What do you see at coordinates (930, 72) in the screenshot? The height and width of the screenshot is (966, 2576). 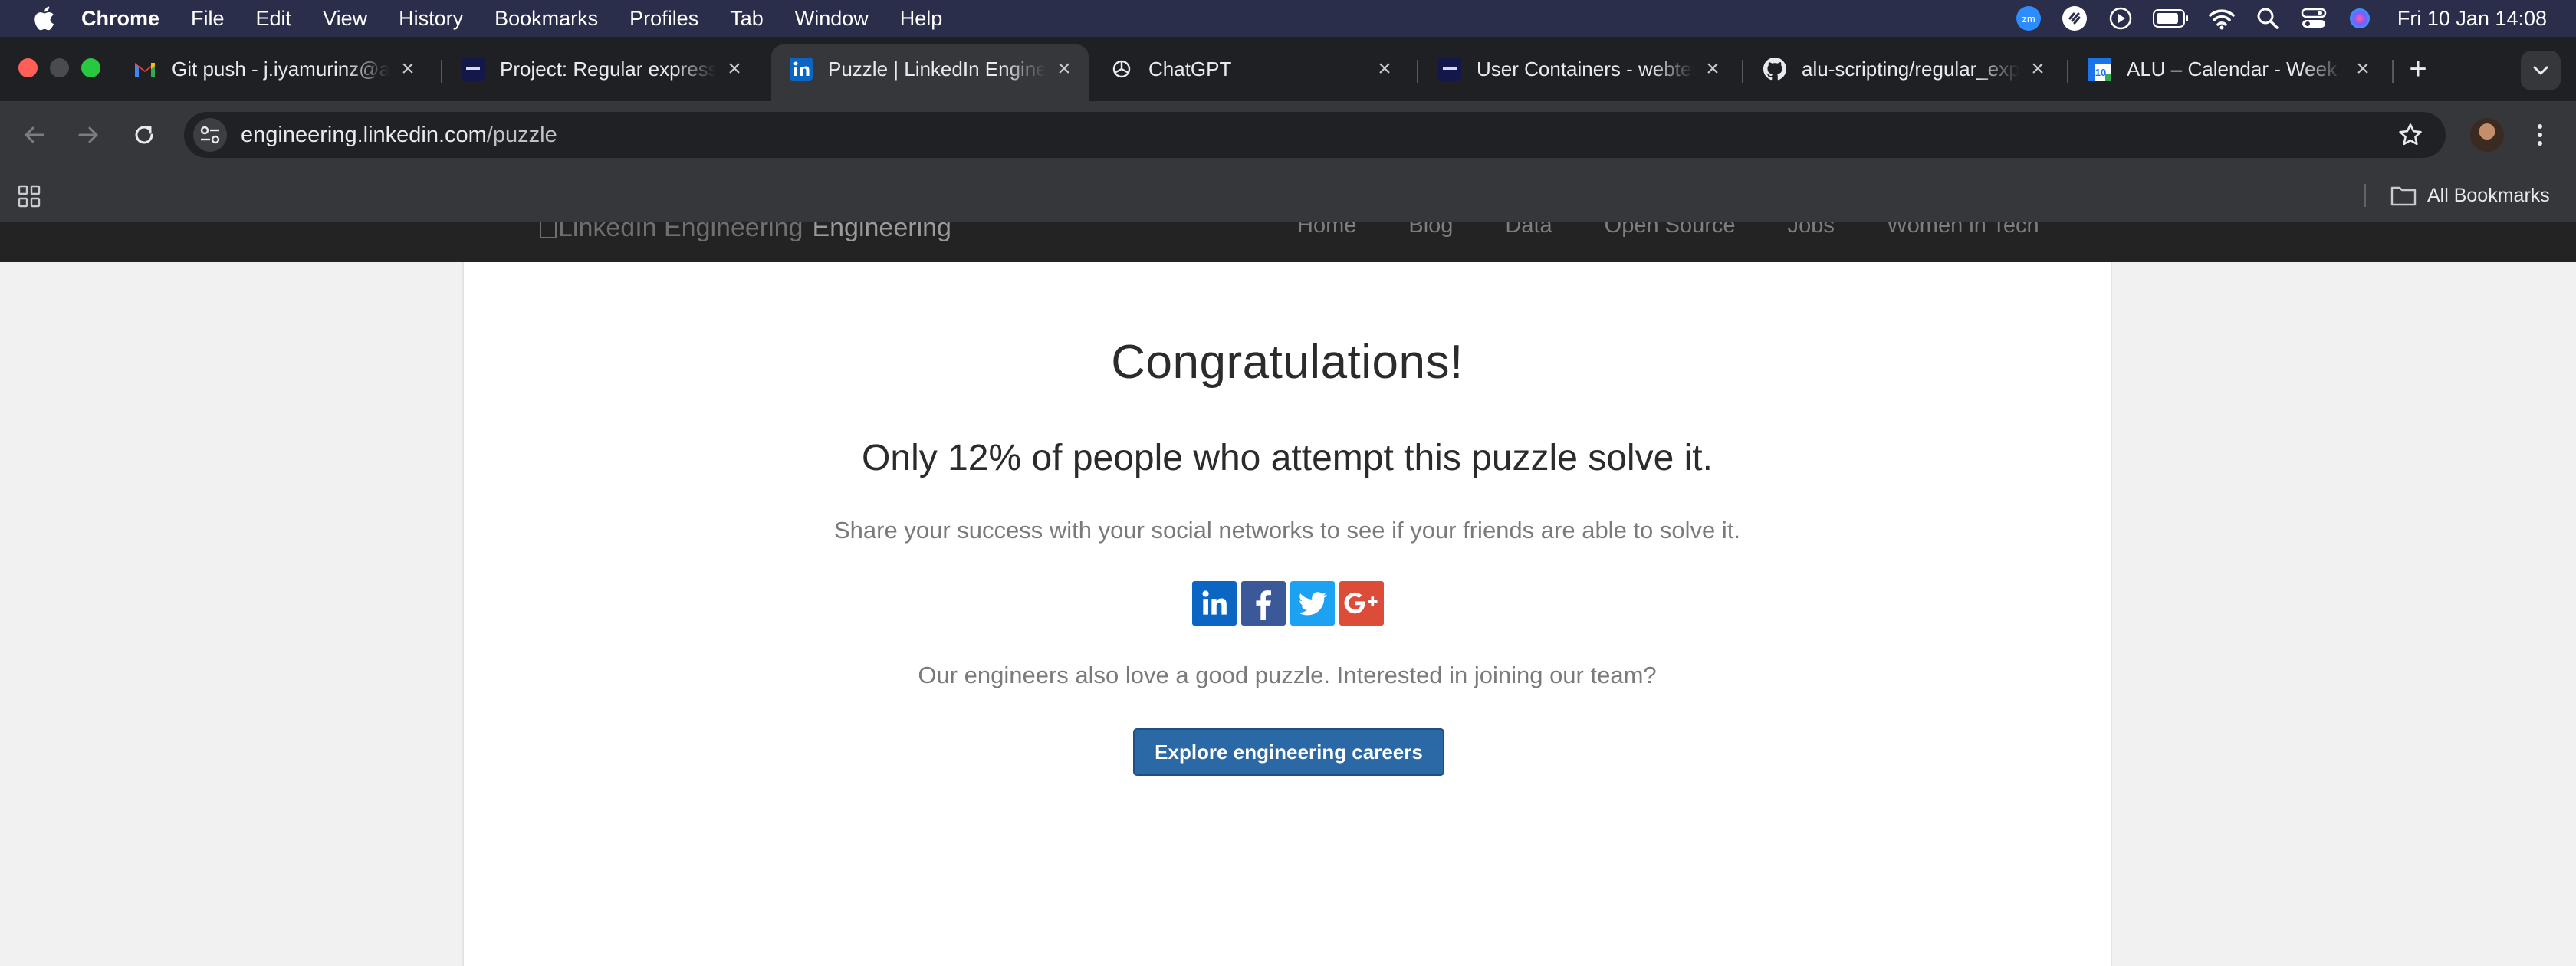 I see `tab-linkedin-puzzle: Puzzle | LinkedIn Enginee ×` at bounding box center [930, 72].